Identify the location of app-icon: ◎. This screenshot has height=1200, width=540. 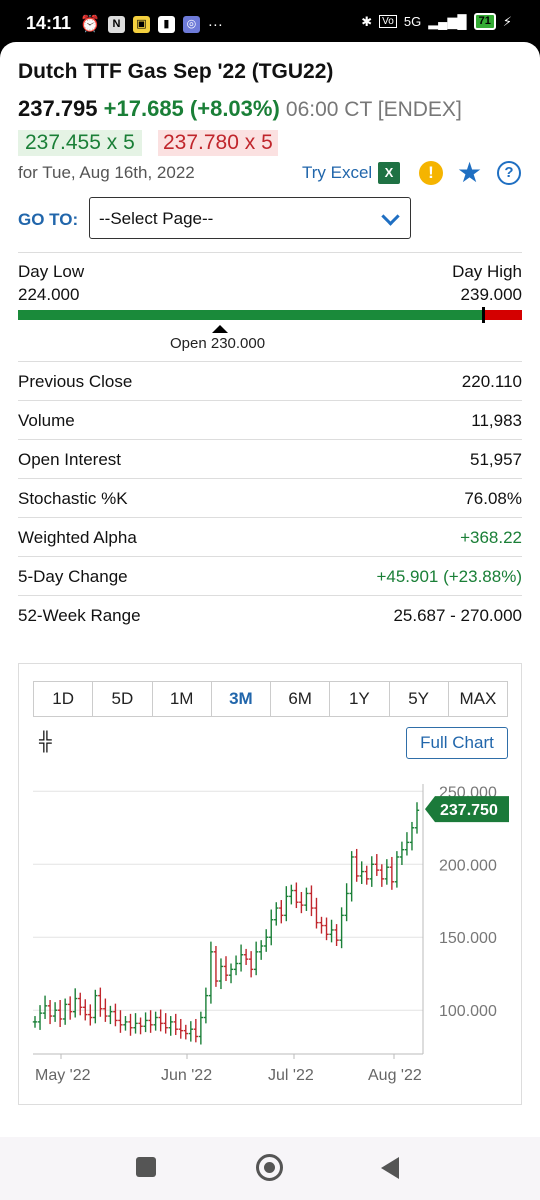
(191, 24).